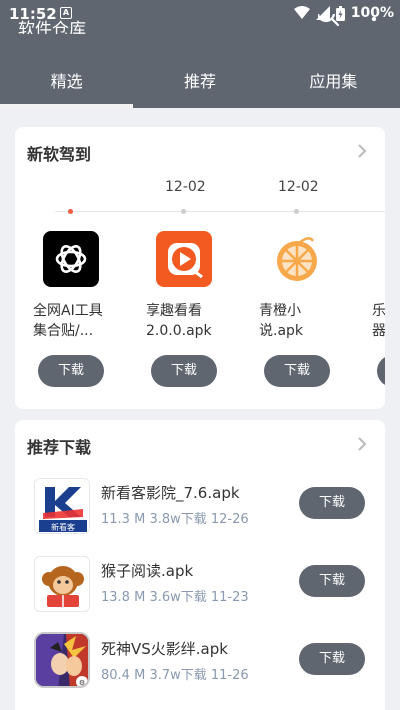 This screenshot has width=400, height=710. What do you see at coordinates (52, 27) in the screenshot?
I see `page-title: 软件仓库` at bounding box center [52, 27].